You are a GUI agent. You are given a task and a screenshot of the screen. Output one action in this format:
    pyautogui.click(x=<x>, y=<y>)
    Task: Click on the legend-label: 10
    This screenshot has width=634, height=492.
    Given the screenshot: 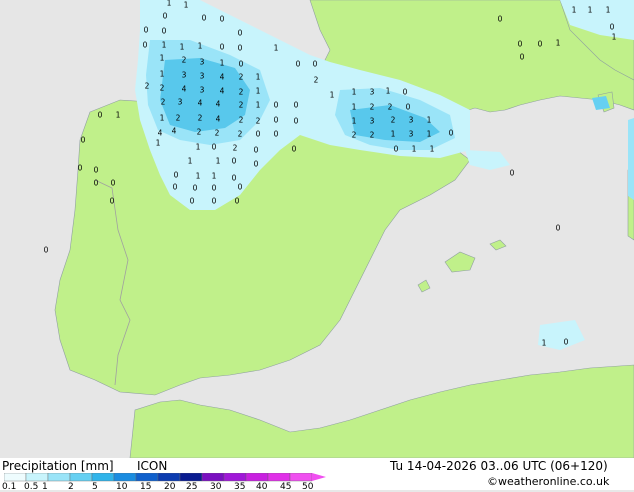 What is the action you would take?
    pyautogui.click(x=122, y=487)
    